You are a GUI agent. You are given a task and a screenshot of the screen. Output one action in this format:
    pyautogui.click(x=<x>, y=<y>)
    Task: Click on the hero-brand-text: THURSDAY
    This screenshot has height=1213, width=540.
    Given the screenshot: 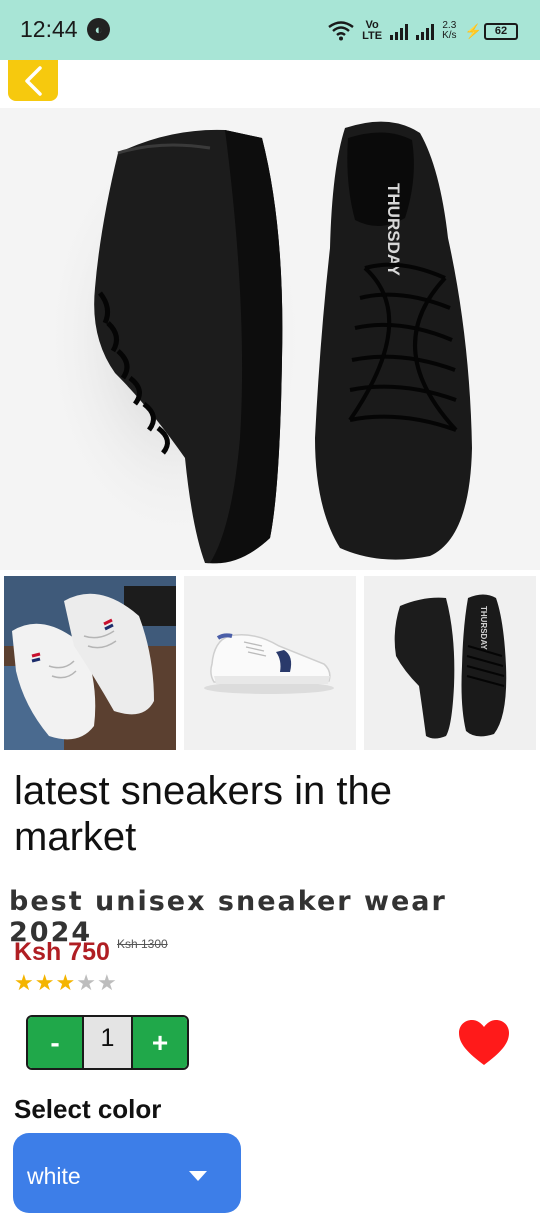 What is the action you would take?
    pyautogui.click(x=393, y=230)
    